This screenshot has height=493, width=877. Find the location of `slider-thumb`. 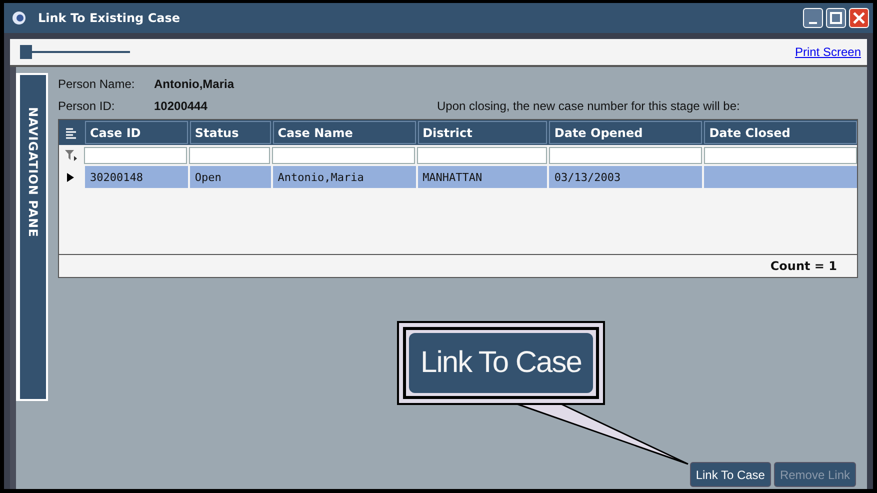

slider-thumb is located at coordinates (26, 52).